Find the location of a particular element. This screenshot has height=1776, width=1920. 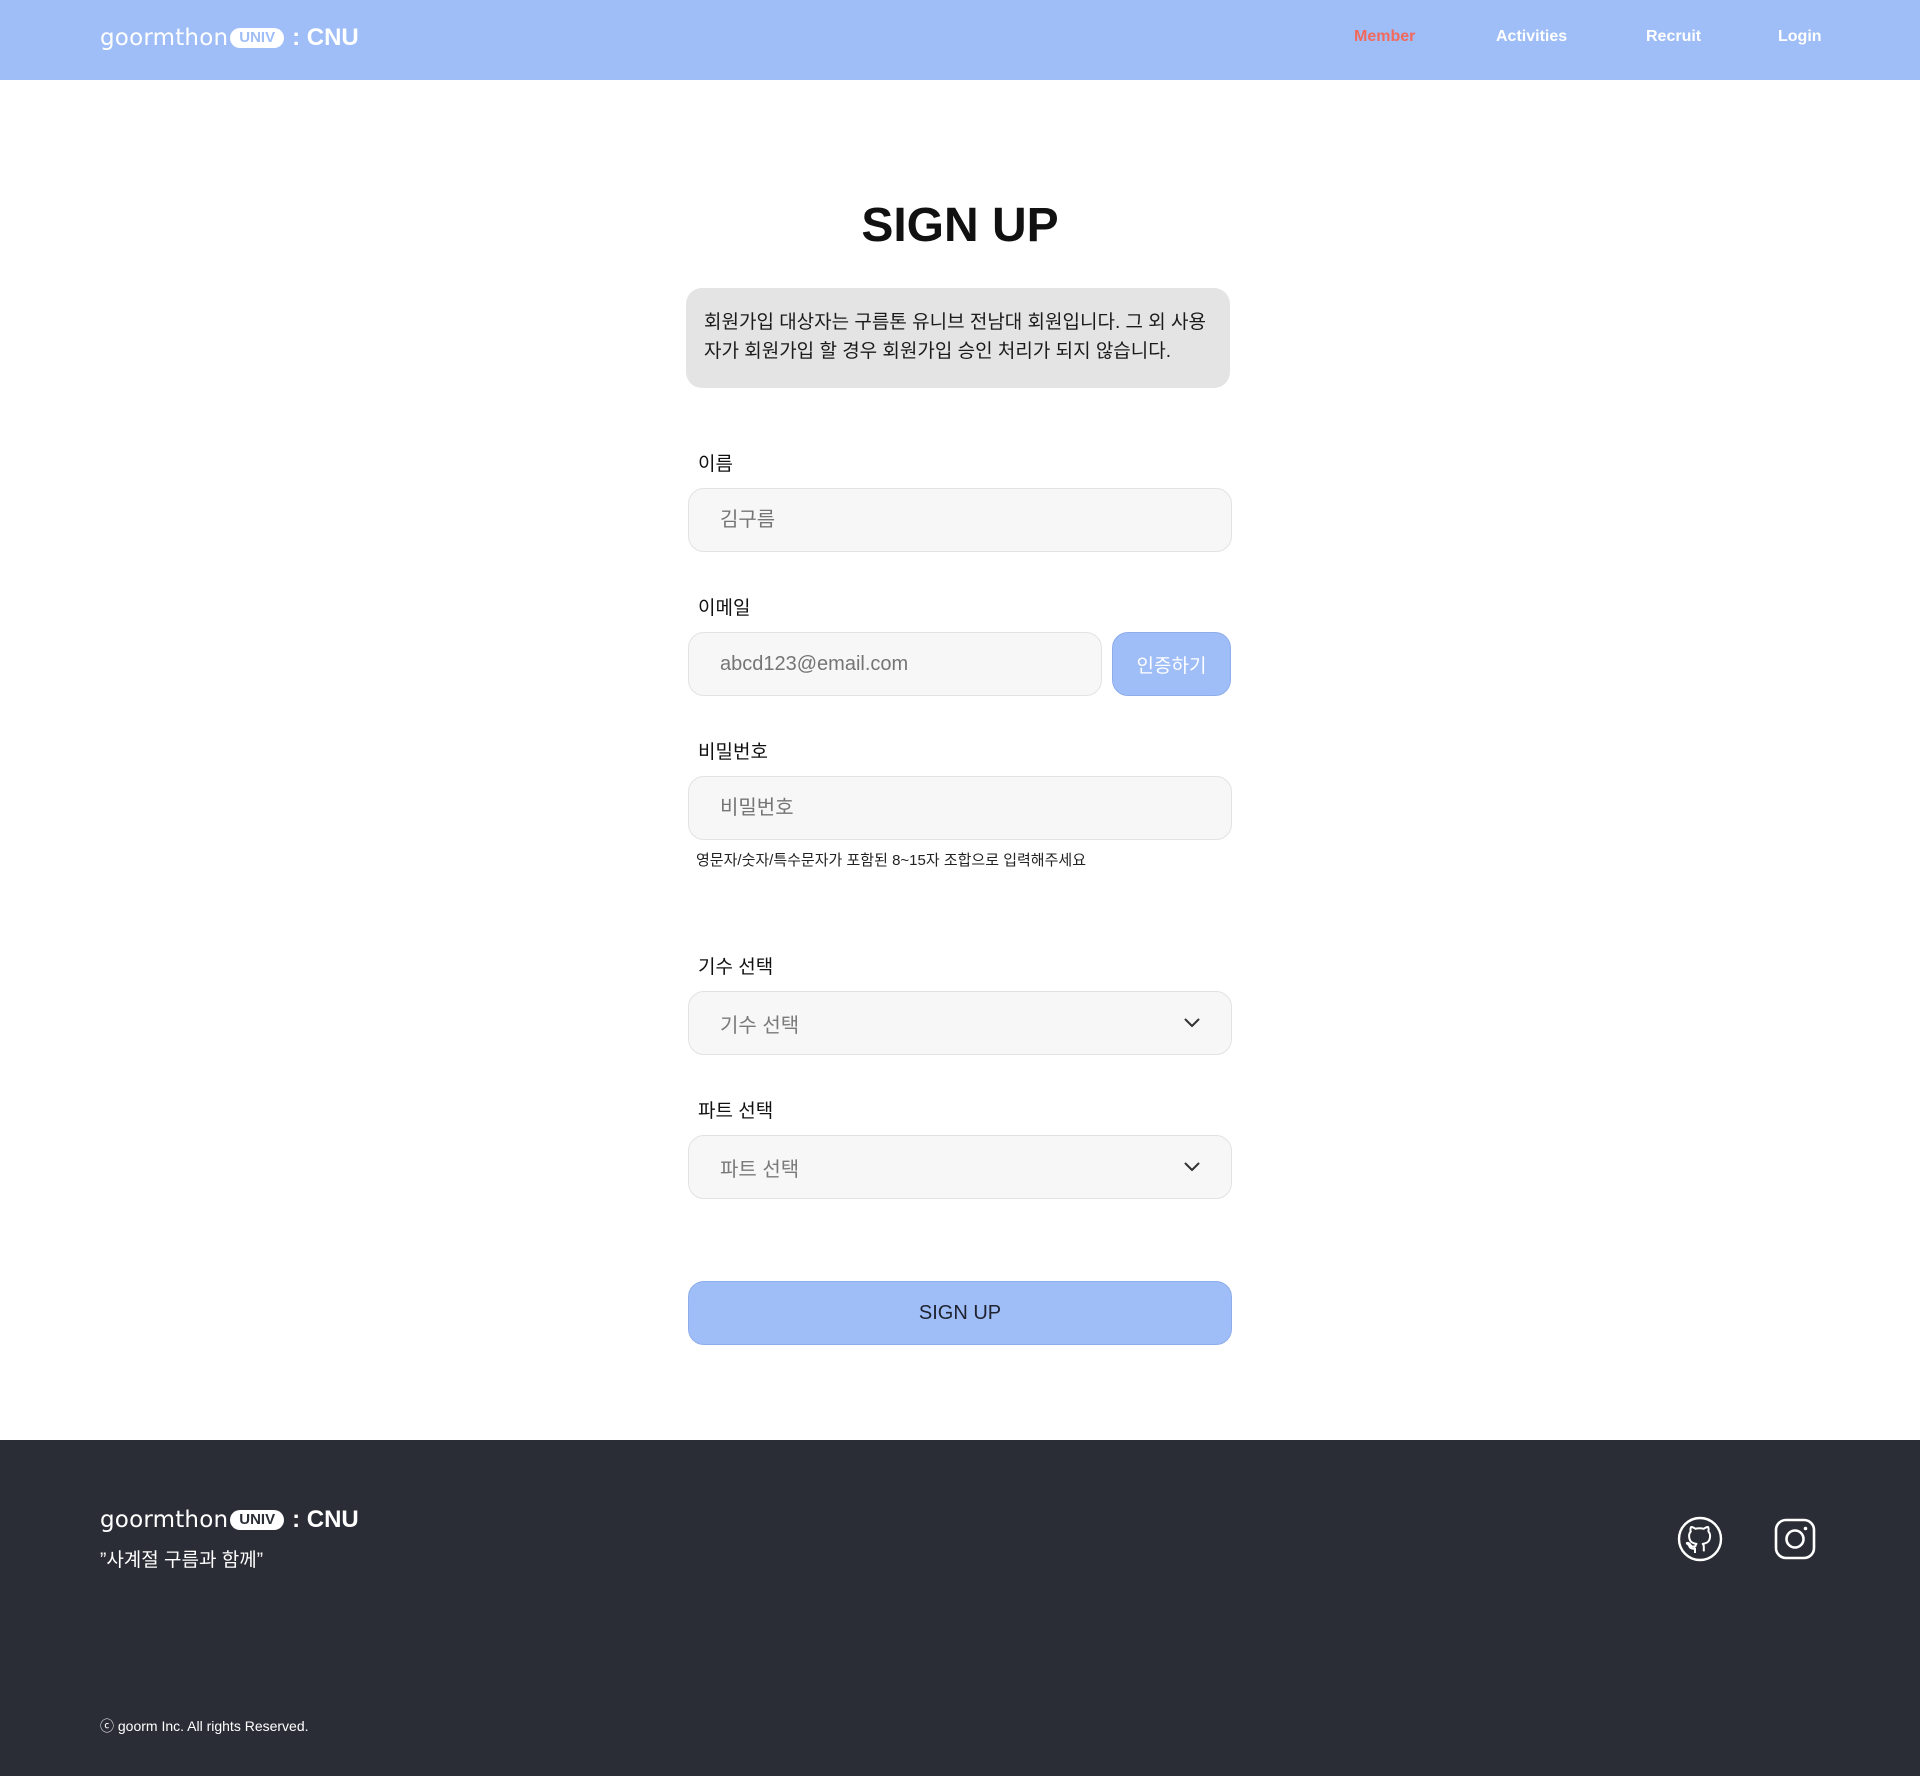

page-title: SIGN UP is located at coordinates (960, 225).